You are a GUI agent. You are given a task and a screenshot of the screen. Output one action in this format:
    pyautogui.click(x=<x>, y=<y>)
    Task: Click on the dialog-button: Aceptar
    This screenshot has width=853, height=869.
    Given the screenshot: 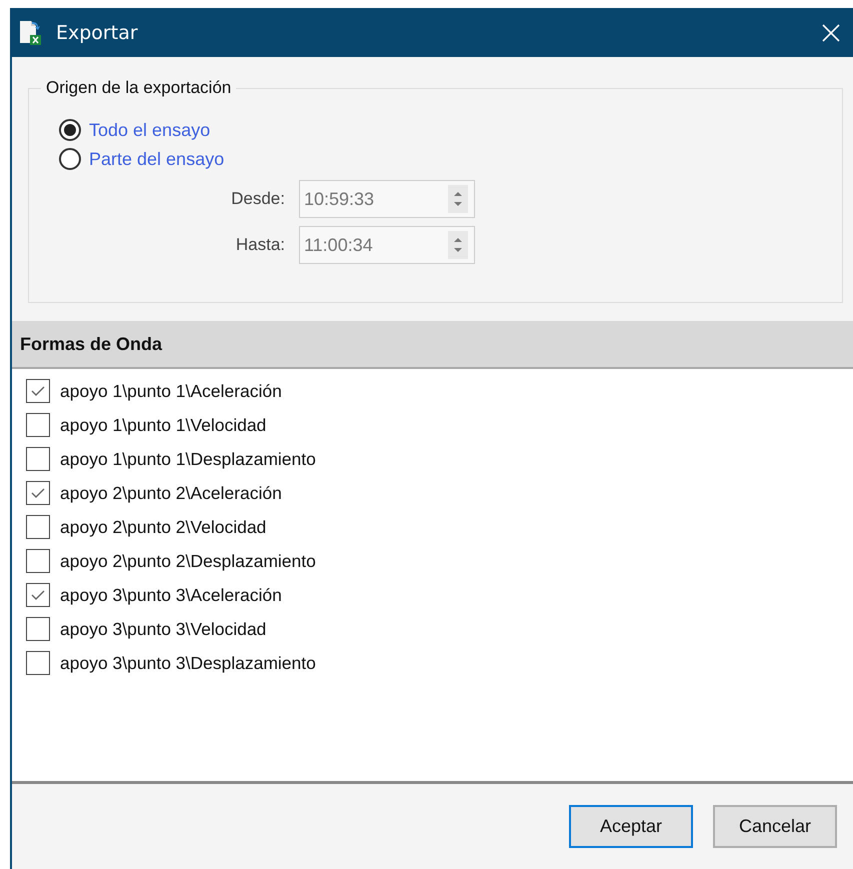 What is the action you would take?
    pyautogui.click(x=631, y=826)
    